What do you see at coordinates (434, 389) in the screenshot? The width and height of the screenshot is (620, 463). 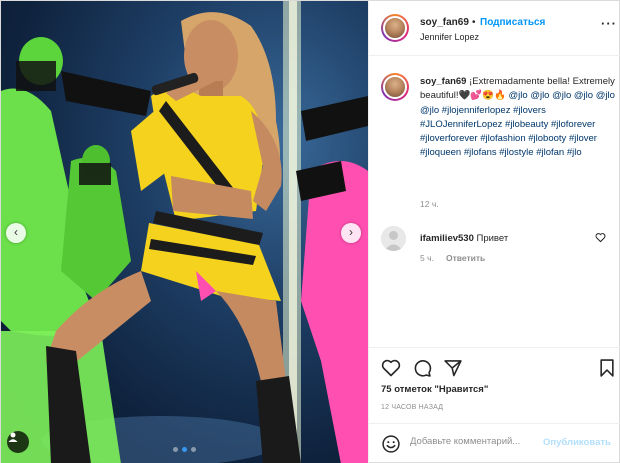 I see `likes-count: 75 отметок "Нравится"` at bounding box center [434, 389].